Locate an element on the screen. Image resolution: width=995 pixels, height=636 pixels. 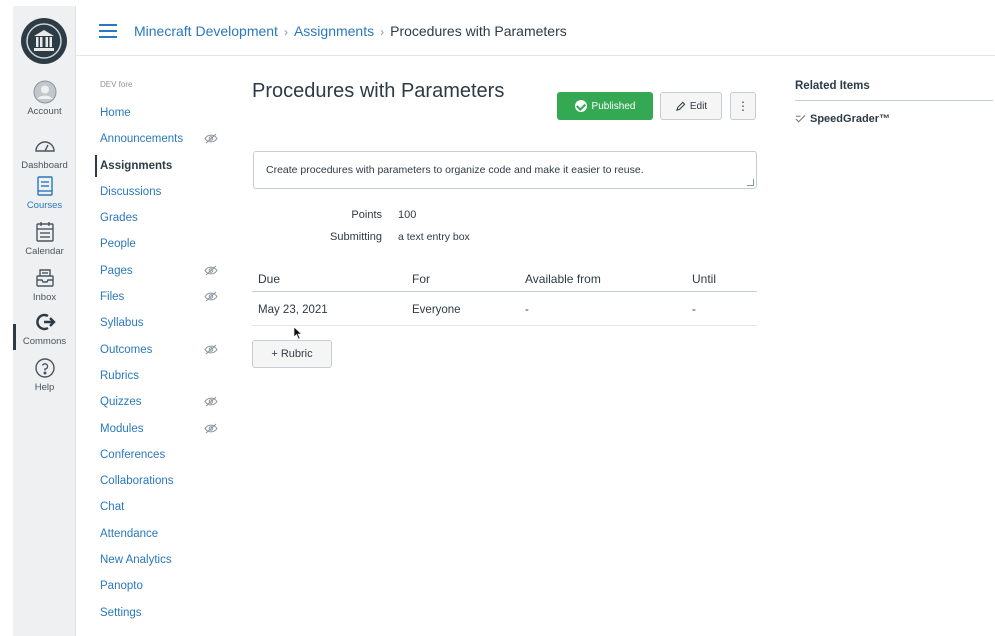
nav-inbox: Inbox is located at coordinates (44, 284).